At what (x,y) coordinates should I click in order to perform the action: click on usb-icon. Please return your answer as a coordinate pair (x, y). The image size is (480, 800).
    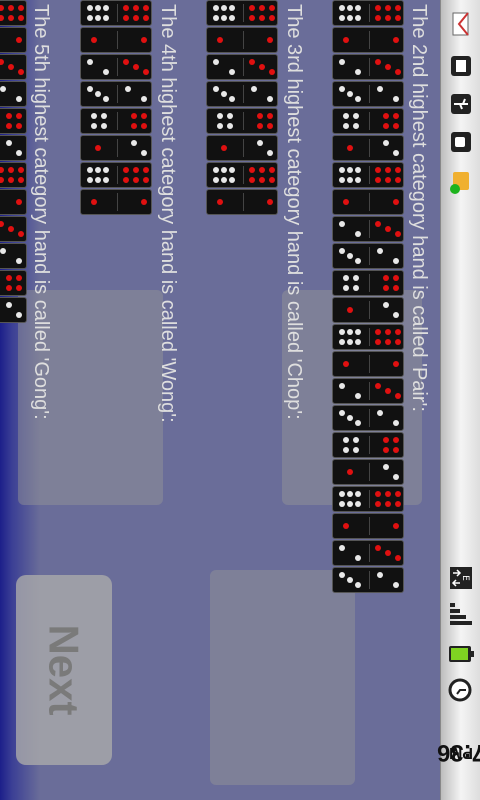
    Looking at the image, I should click on (461, 104).